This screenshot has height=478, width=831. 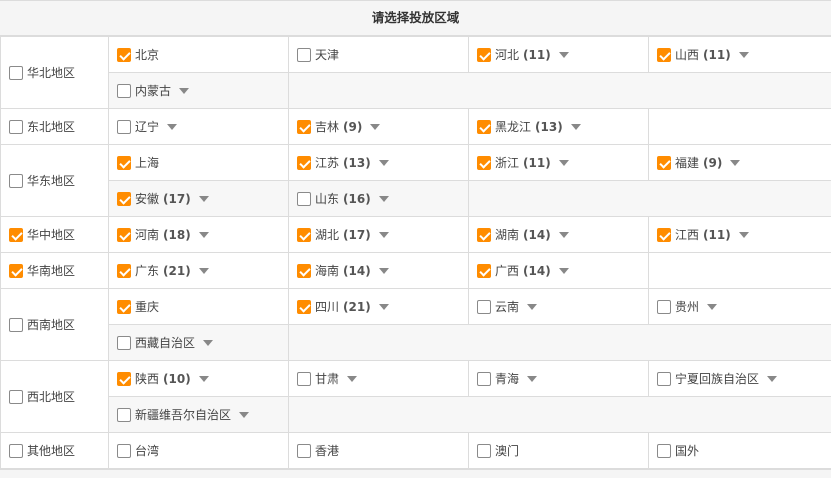 What do you see at coordinates (16, 325) in the screenshot?
I see `region-checkbox-xinan` at bounding box center [16, 325].